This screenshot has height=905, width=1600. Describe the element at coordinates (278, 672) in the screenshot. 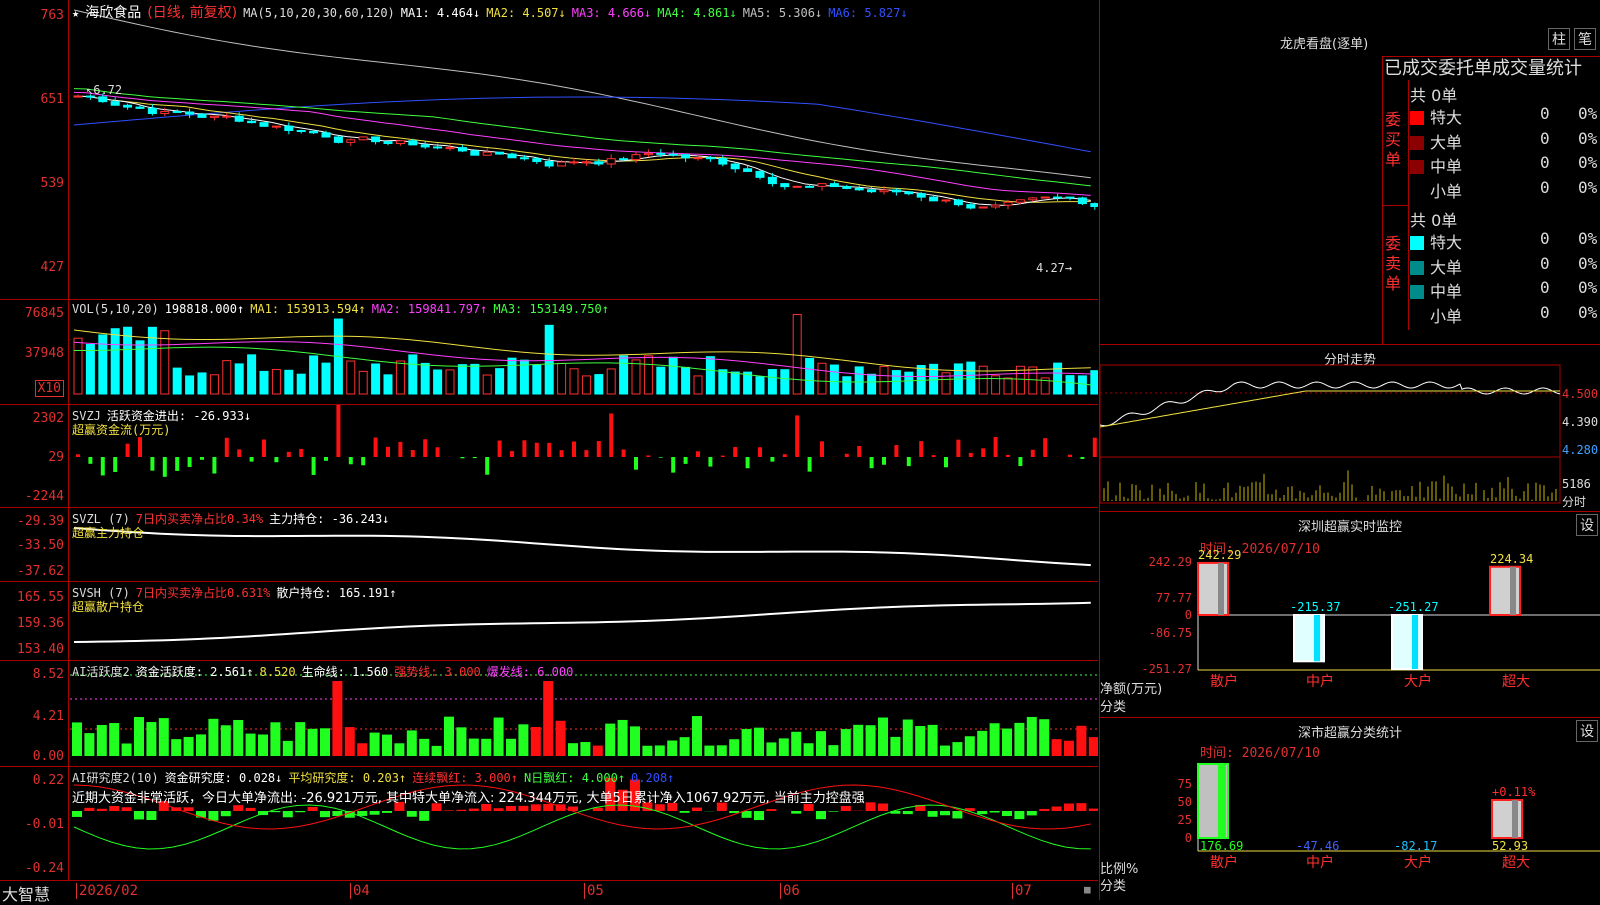

I see `ai1-value: 8.520` at that location.